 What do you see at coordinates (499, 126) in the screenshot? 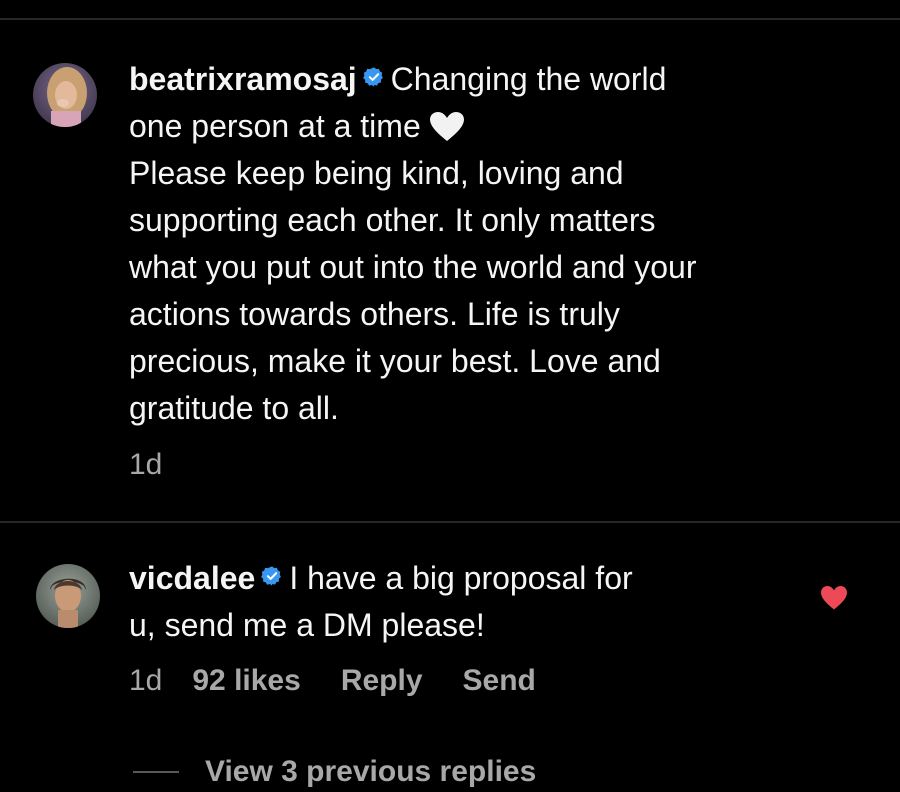
I see `comment-text-line-2: one person at a time` at bounding box center [499, 126].